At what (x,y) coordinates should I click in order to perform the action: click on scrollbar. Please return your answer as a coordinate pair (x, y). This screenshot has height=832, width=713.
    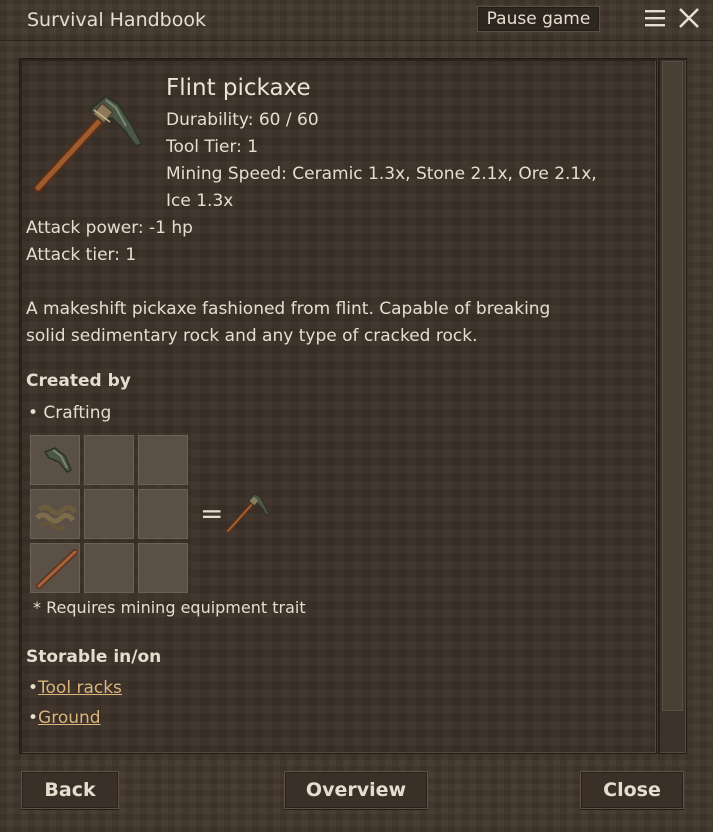
    Looking at the image, I should click on (672, 406).